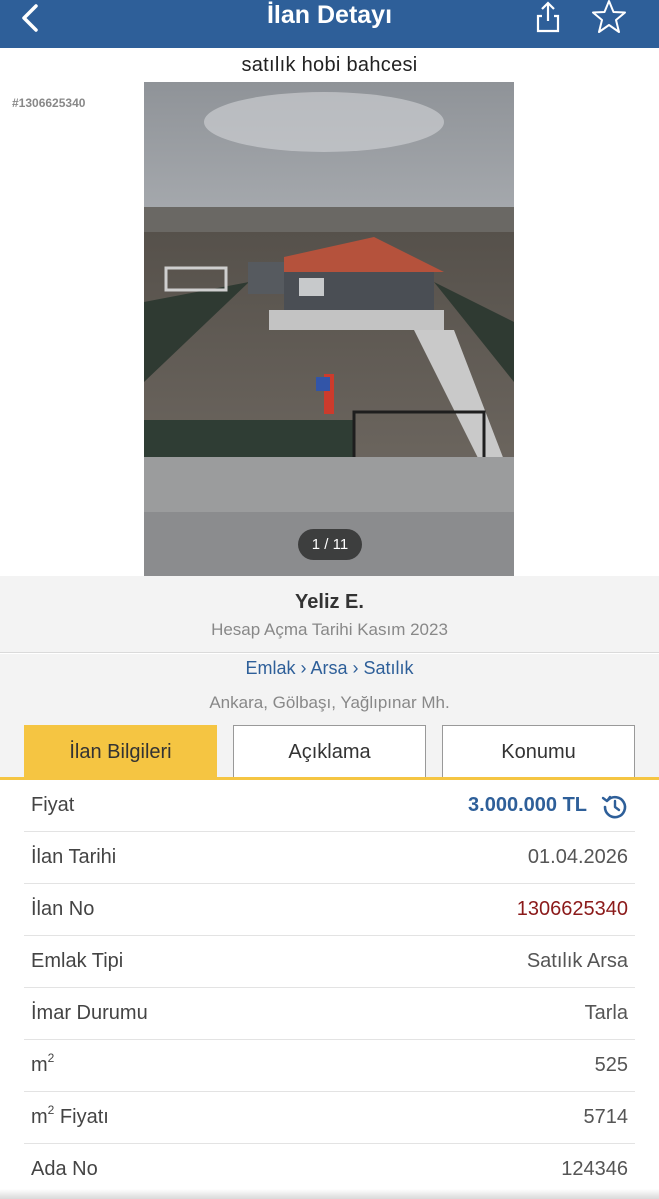 Image resolution: width=659 pixels, height=1199 pixels. Describe the element at coordinates (70, 1115) in the screenshot. I see `area-price-label: m2 Fiyatı` at that location.